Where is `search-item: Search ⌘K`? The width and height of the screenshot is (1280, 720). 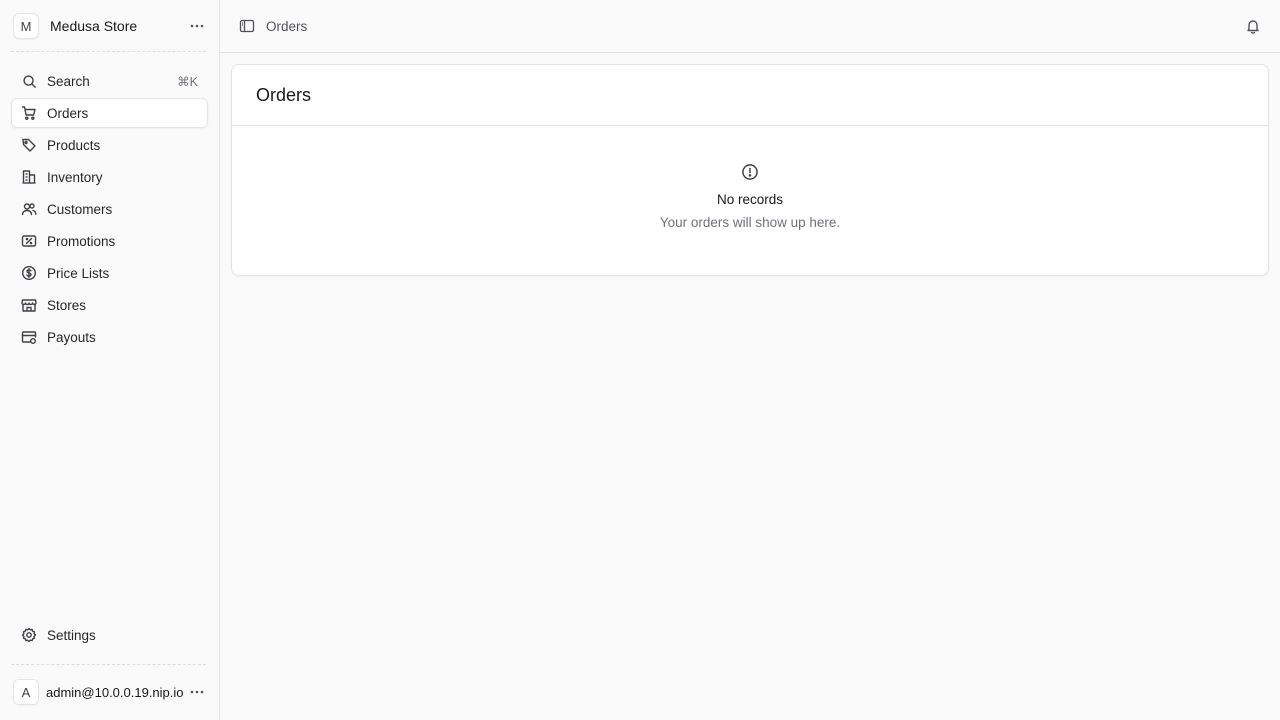
search-item: Search ⌘K is located at coordinates (109, 81).